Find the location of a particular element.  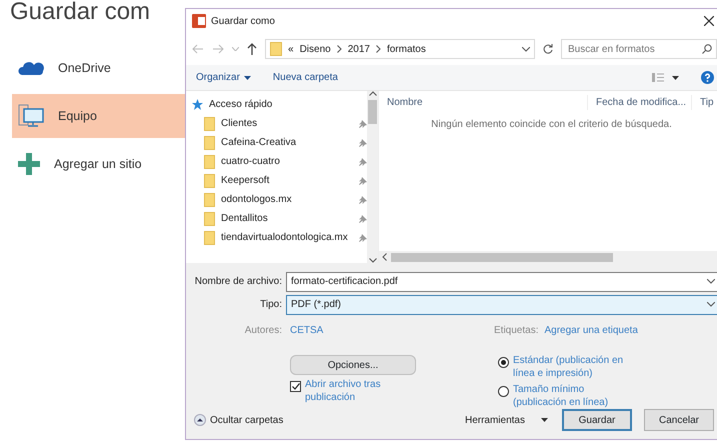

up-arrow-icon is located at coordinates (252, 49).